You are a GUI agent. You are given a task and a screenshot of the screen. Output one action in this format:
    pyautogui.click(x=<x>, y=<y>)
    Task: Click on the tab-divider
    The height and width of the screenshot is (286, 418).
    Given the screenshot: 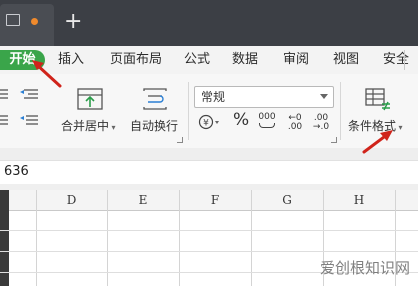 What is the action you would take?
    pyautogui.click(x=404, y=60)
    